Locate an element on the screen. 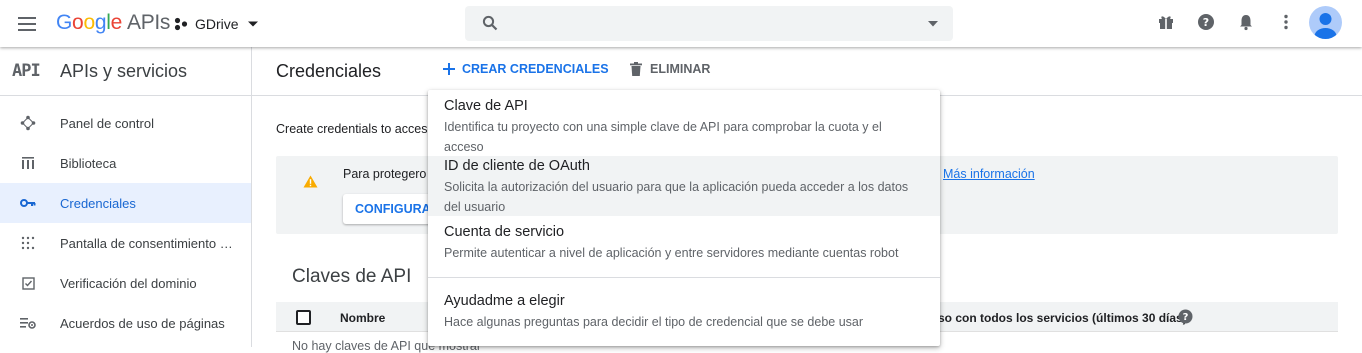  sidebar-item-page-usage-agreements: Acuerdos de uso de páginas is located at coordinates (125, 323).